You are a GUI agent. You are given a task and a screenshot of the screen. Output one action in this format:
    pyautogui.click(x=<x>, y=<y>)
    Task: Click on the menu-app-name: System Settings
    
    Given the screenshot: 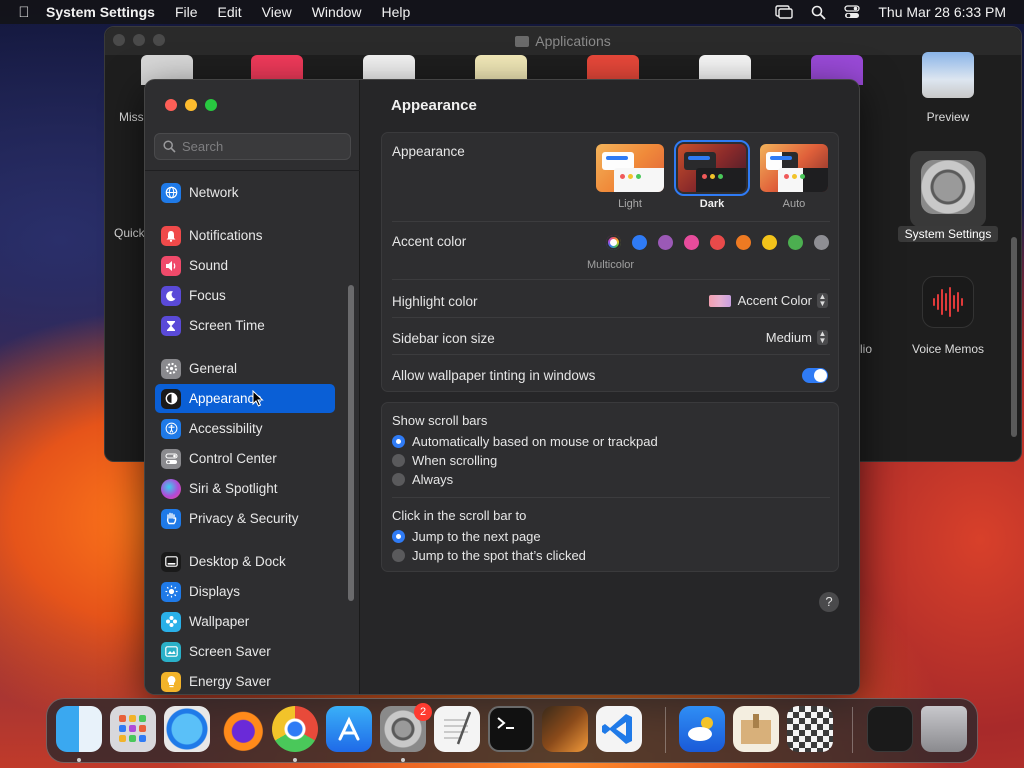 What is the action you would take?
    pyautogui.click(x=100, y=12)
    